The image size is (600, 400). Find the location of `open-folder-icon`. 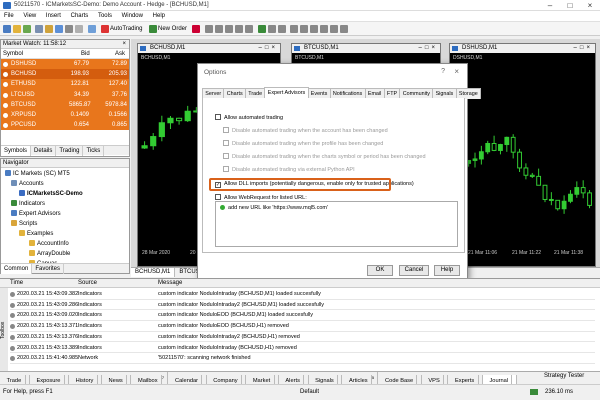

open-folder-icon is located at coordinates (17, 29).